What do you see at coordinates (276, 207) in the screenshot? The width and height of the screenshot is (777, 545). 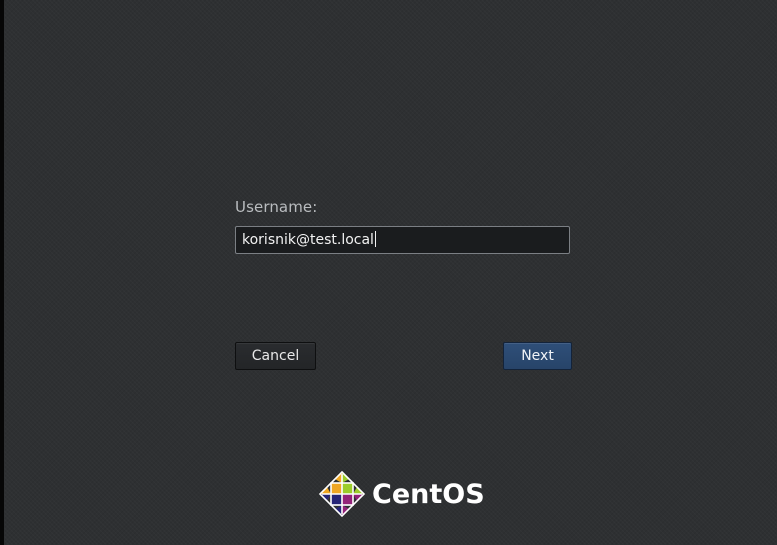 I see `username-label: Username:` at bounding box center [276, 207].